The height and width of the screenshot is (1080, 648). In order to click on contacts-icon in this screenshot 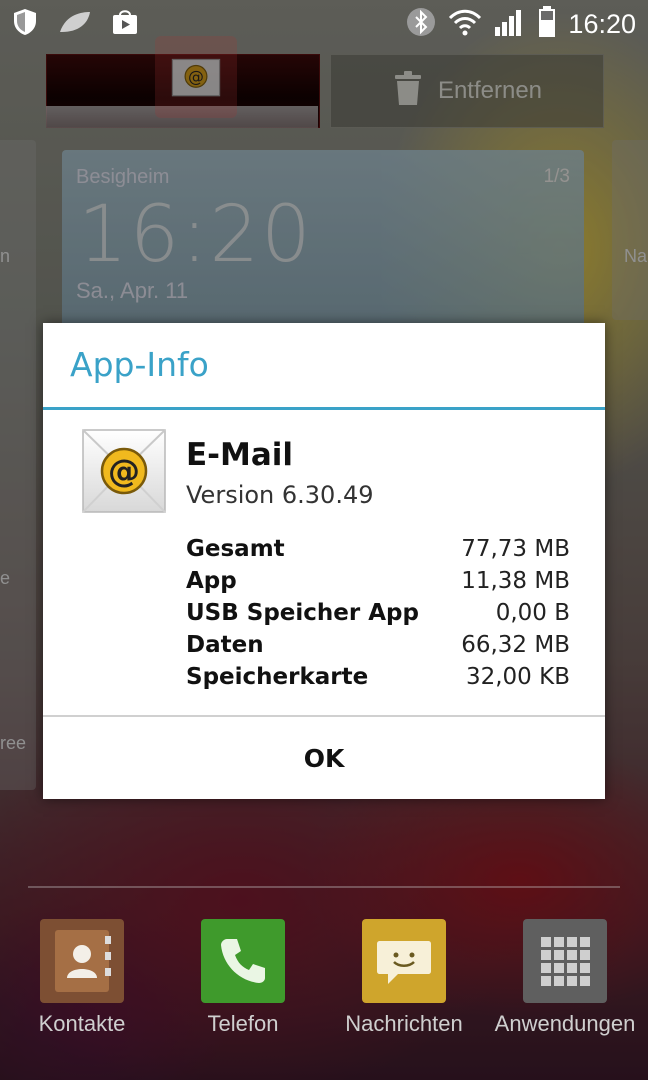, I will do `click(82, 961)`.